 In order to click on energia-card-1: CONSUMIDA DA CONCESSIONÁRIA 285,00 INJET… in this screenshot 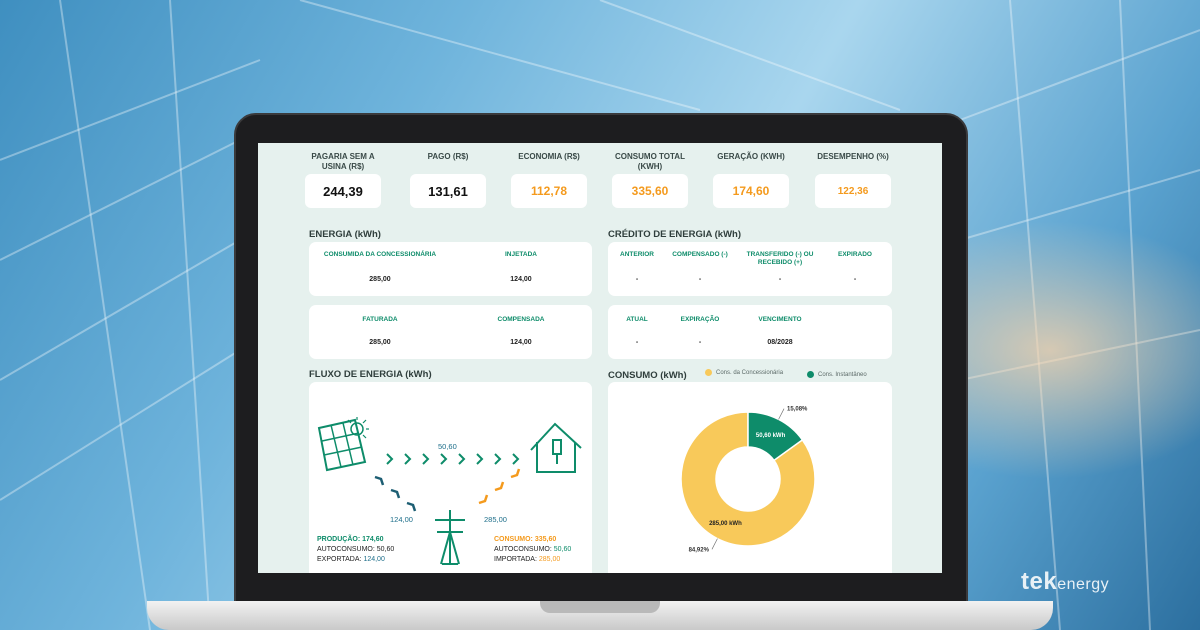, I will do `click(450, 269)`.